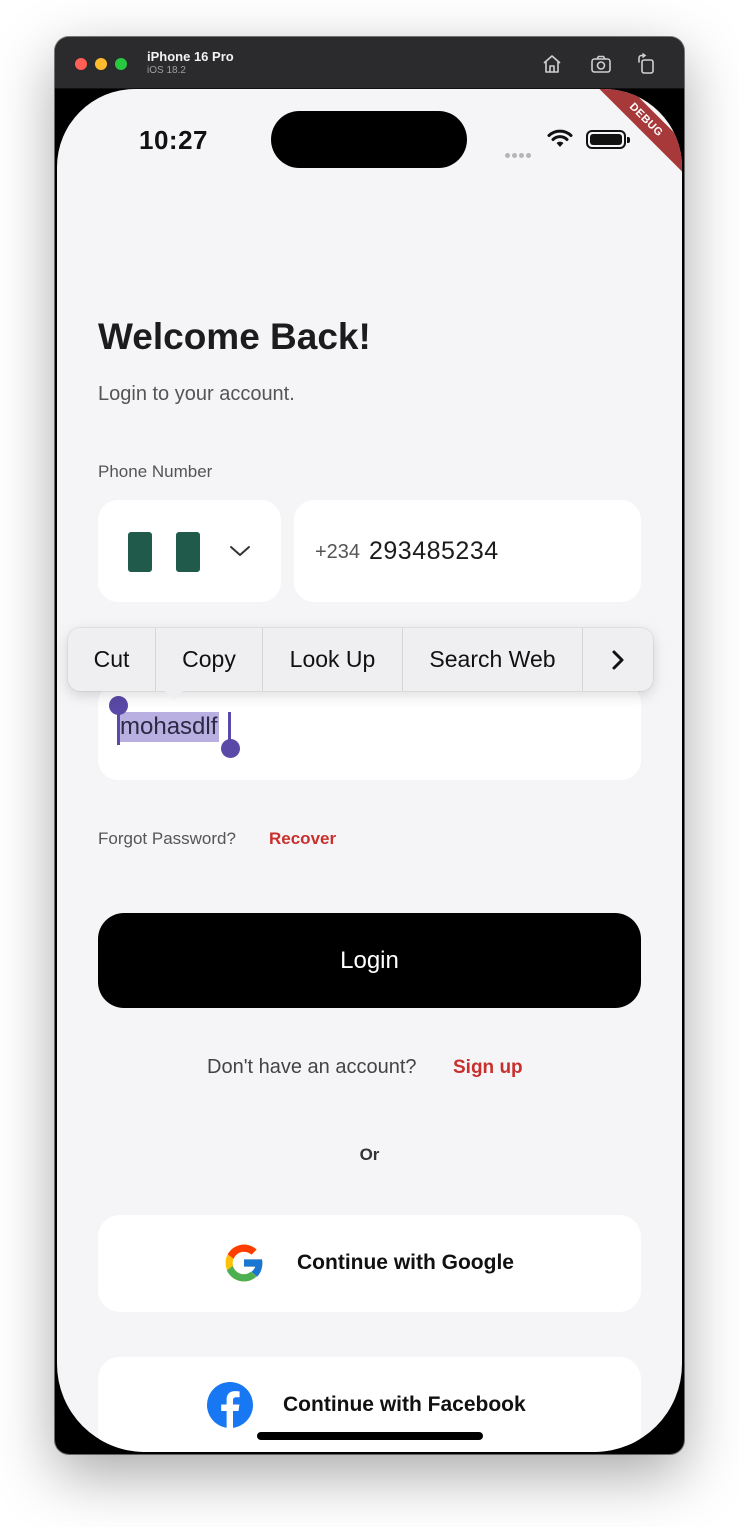 The height and width of the screenshot is (1527, 739). I want to click on menu-more-button, so click(618, 659).